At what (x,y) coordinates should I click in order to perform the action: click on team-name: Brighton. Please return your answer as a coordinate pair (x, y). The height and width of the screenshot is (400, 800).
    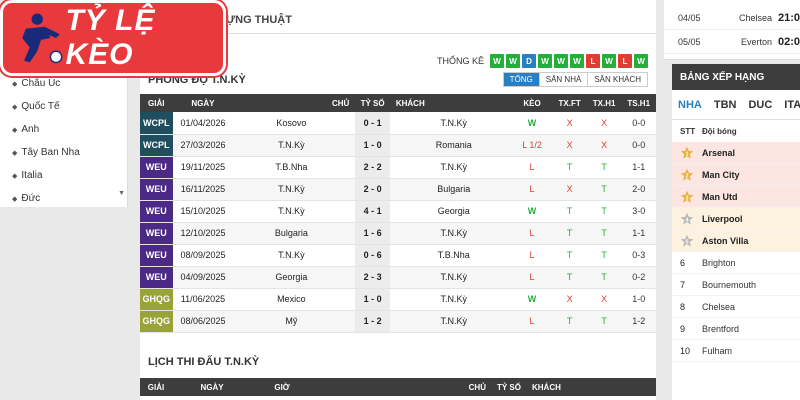
    Looking at the image, I should click on (719, 263).